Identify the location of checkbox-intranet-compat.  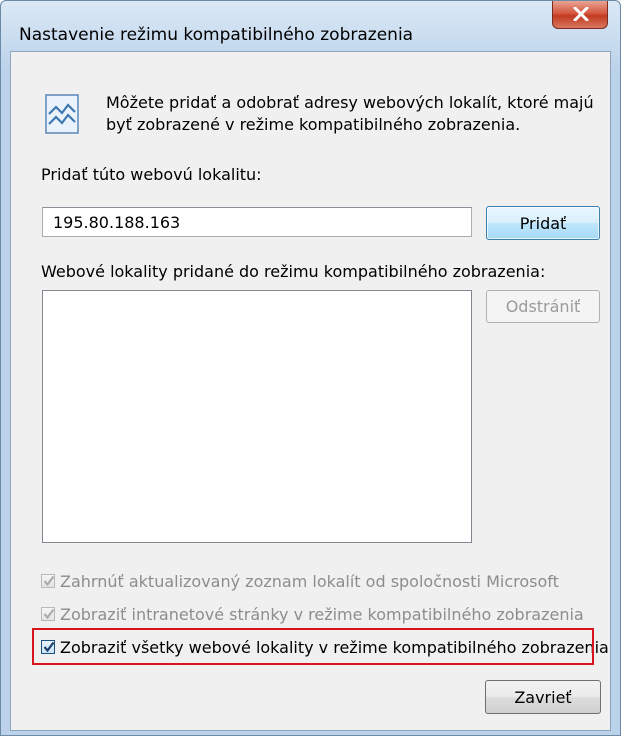
(48, 614).